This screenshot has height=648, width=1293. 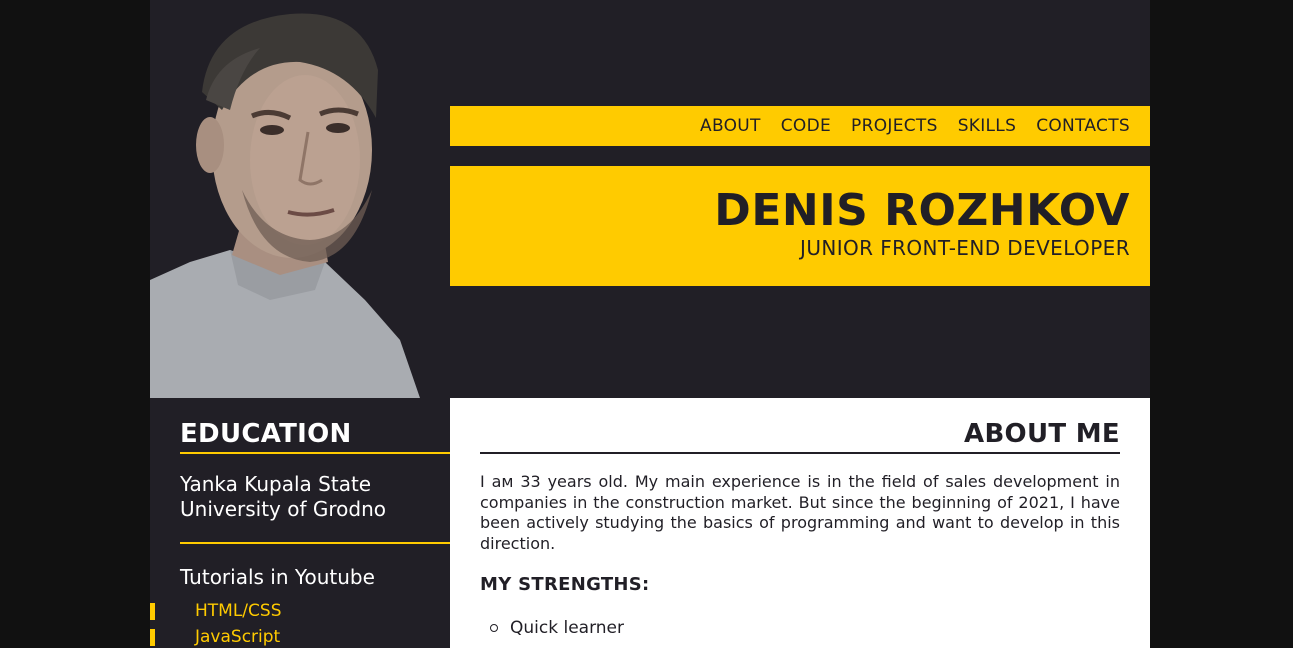 I want to click on tutorials-heading: Tutorials in Youtube, so click(x=277, y=577).